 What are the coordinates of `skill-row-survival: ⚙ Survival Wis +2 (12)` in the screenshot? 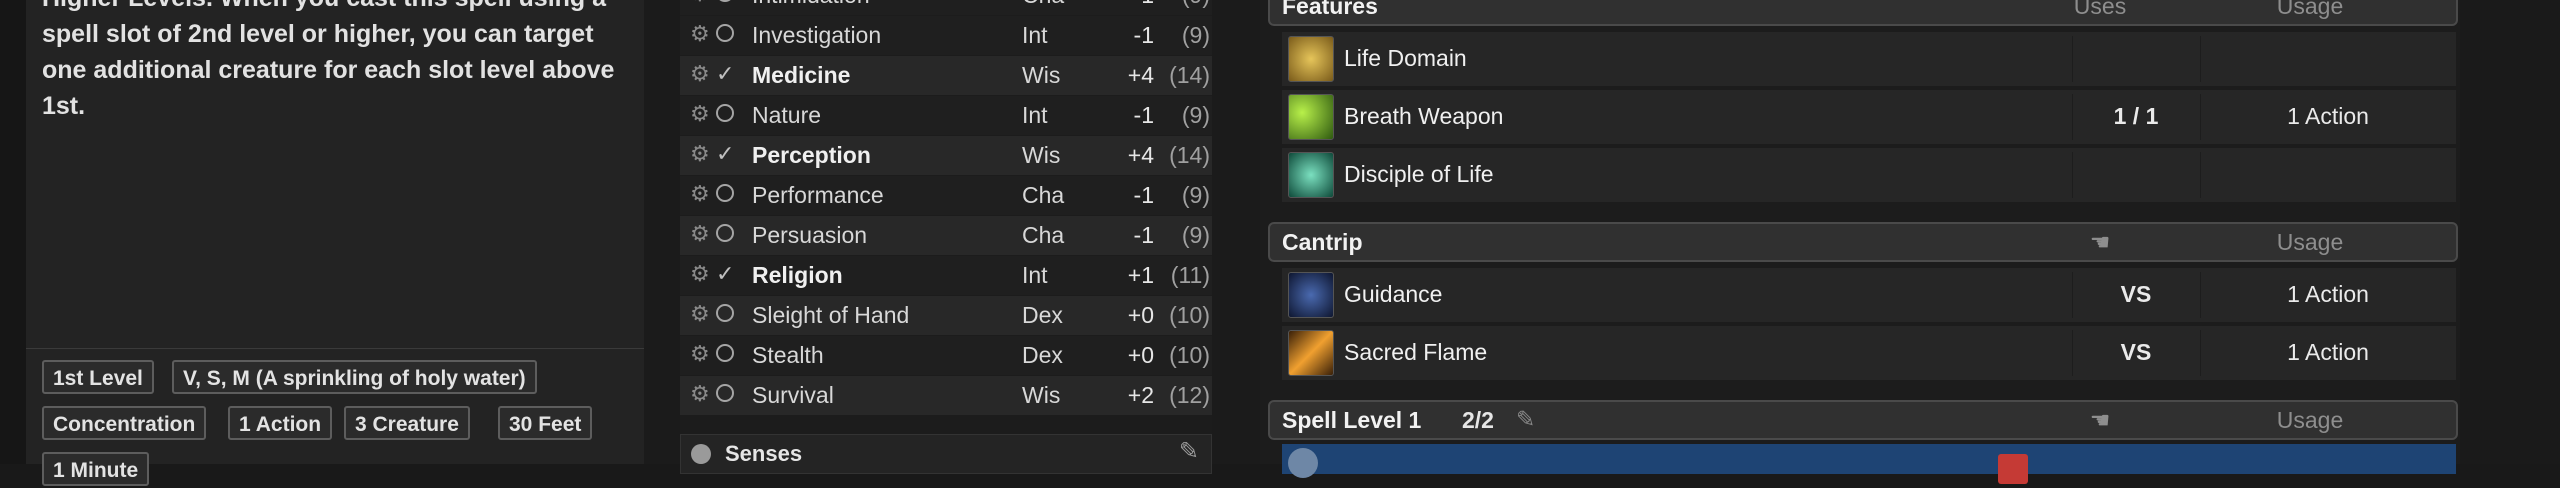 It's located at (946, 395).